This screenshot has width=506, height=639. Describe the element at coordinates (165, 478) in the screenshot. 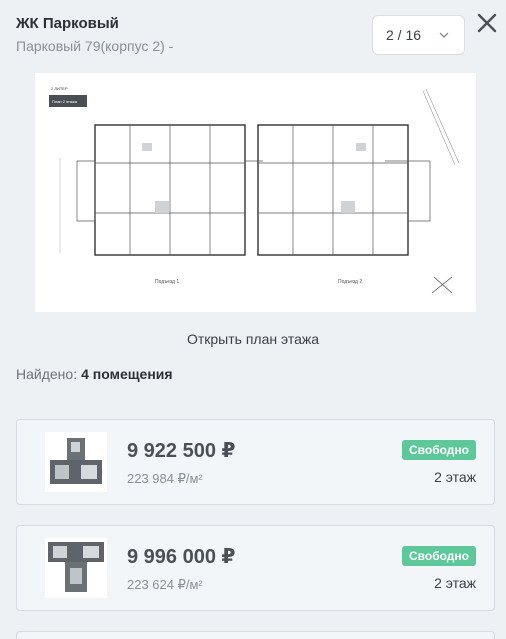

I see `listing-price-per-m2: 223 984 ₽/м²` at that location.